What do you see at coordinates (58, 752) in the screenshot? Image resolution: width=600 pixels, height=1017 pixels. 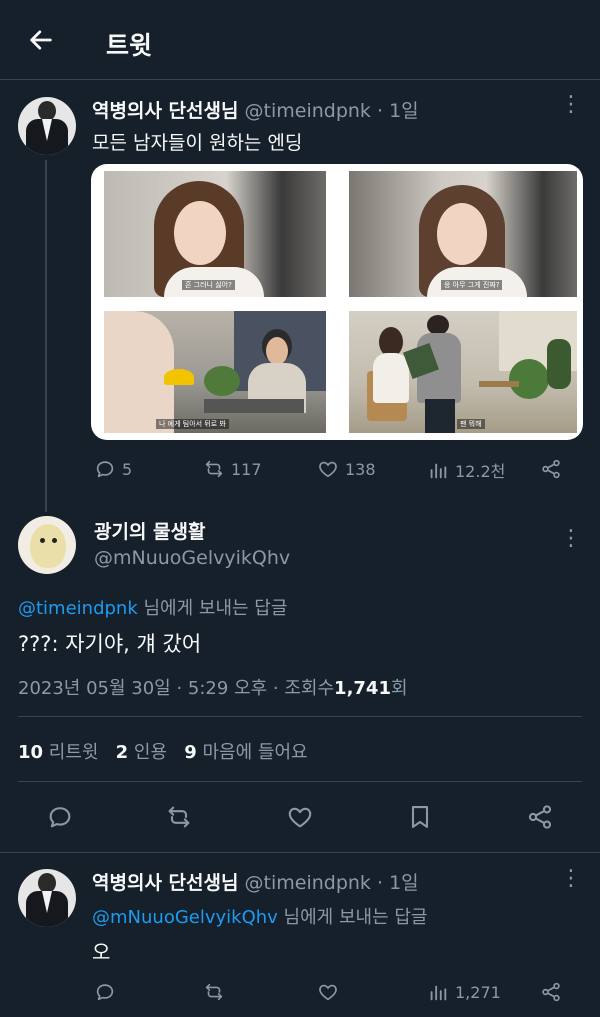 I see `retweets-stat: 10 리트윗` at bounding box center [58, 752].